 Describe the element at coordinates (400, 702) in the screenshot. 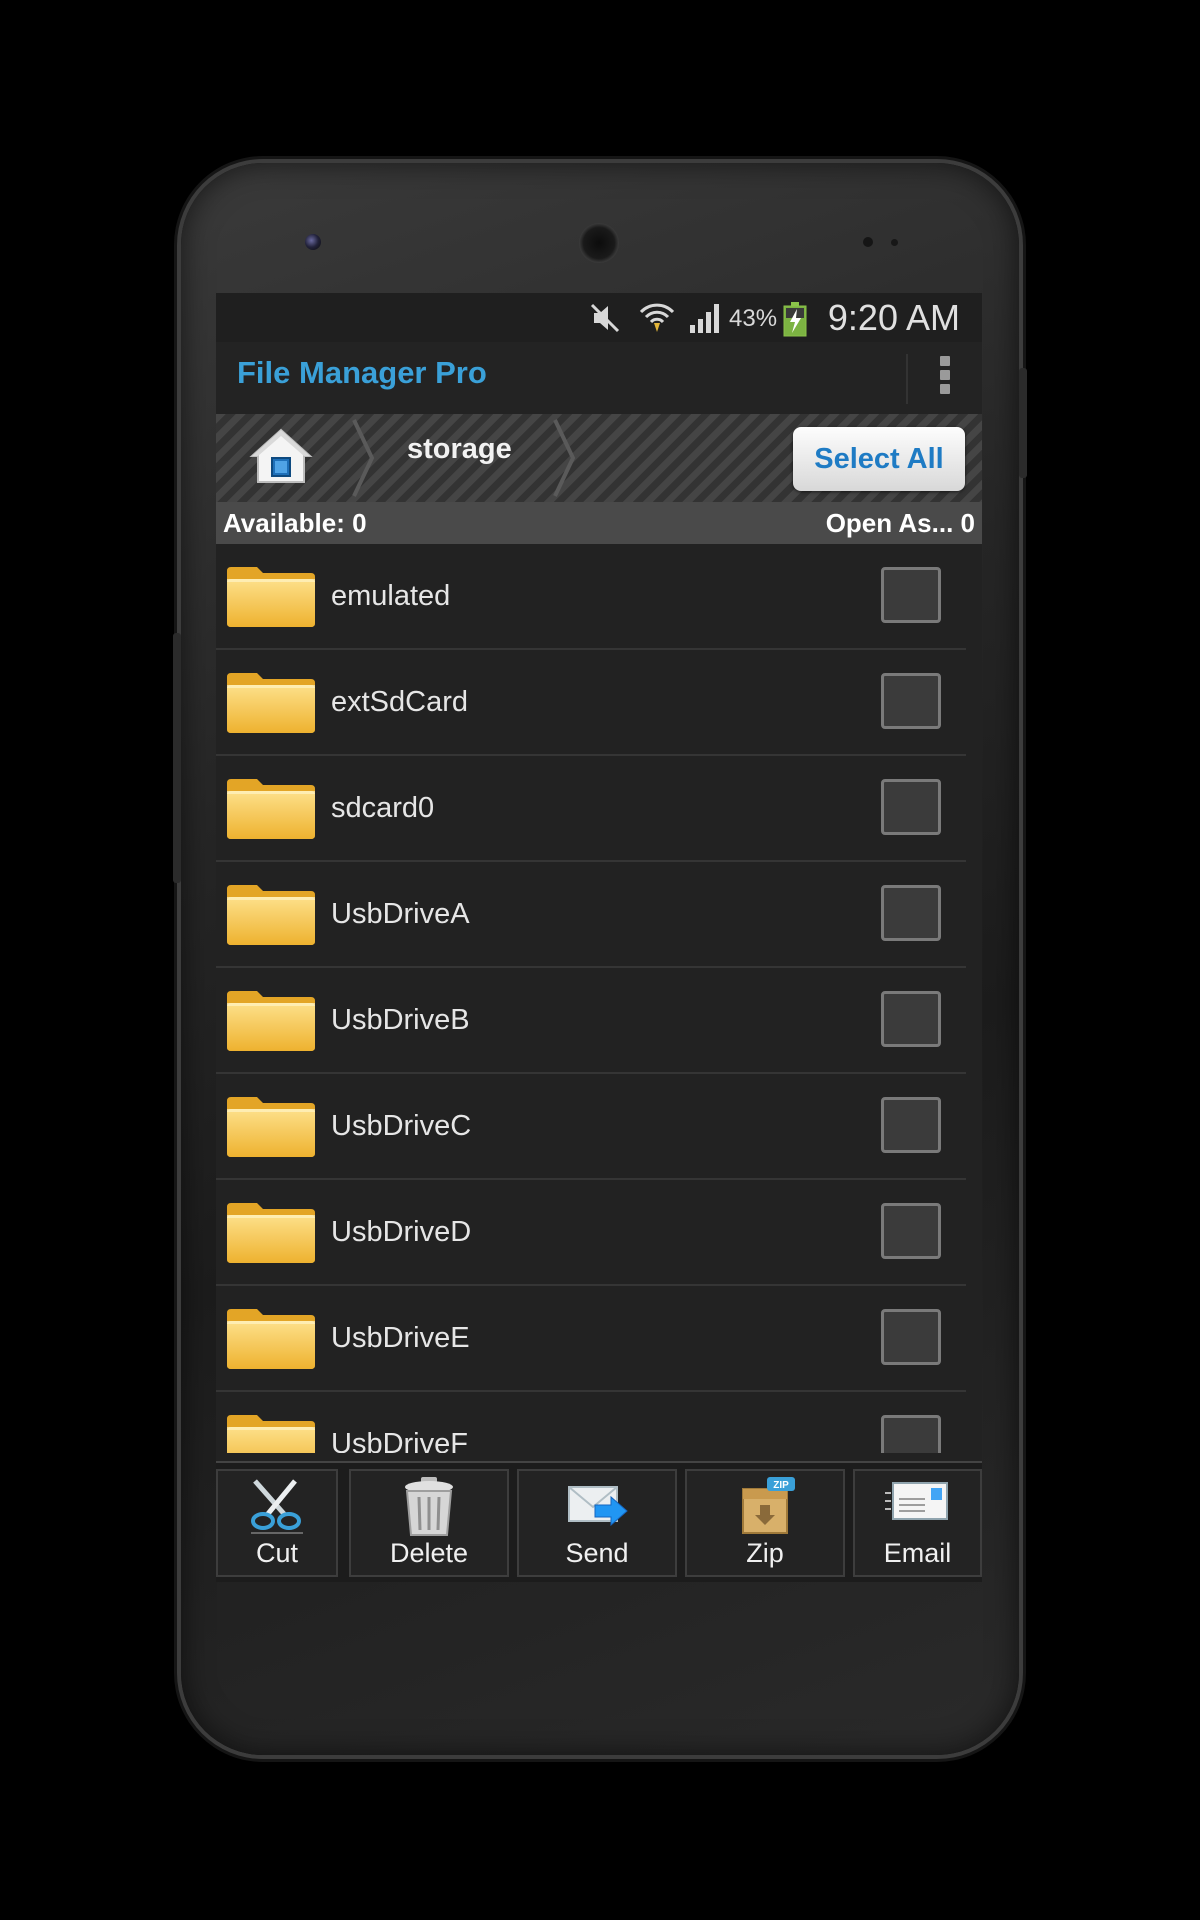

I see `file-name: extSdCard` at that location.